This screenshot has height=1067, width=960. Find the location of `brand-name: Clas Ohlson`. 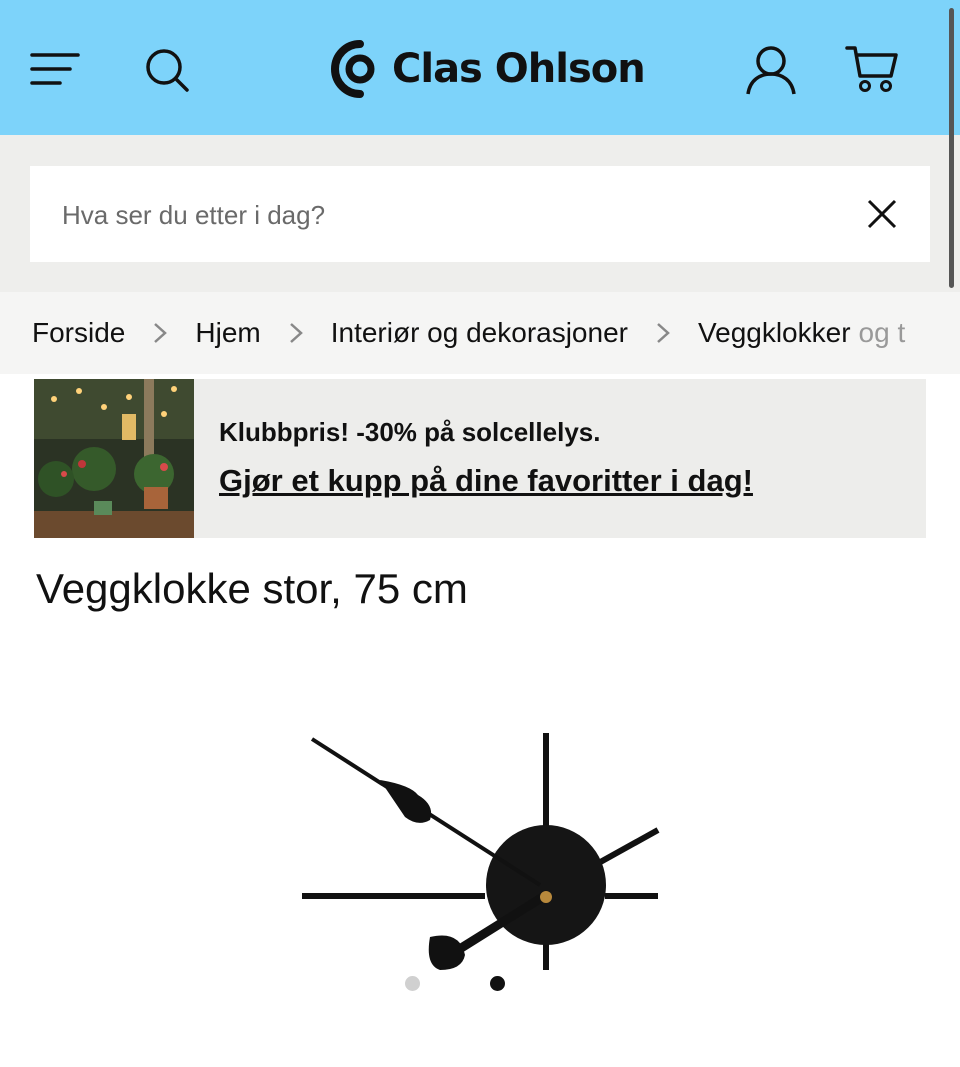

brand-name: Clas Ohlson is located at coordinates (519, 69).